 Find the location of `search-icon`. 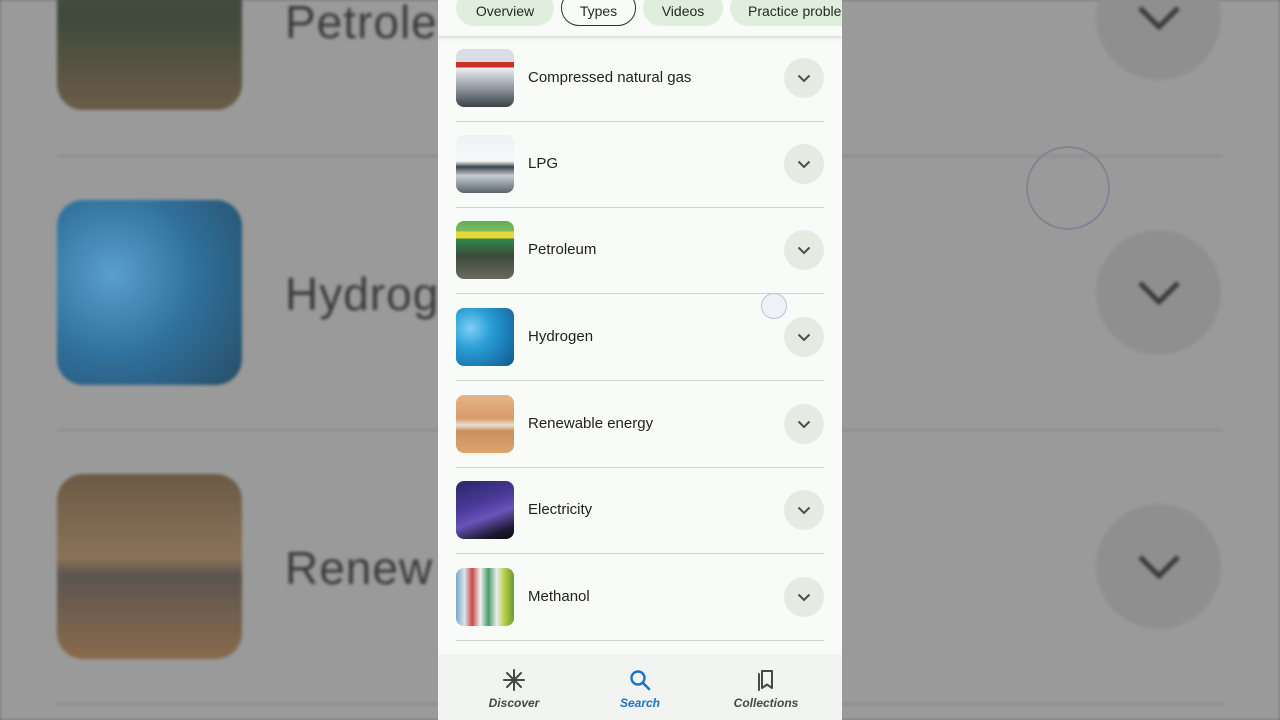

search-icon is located at coordinates (640, 680).